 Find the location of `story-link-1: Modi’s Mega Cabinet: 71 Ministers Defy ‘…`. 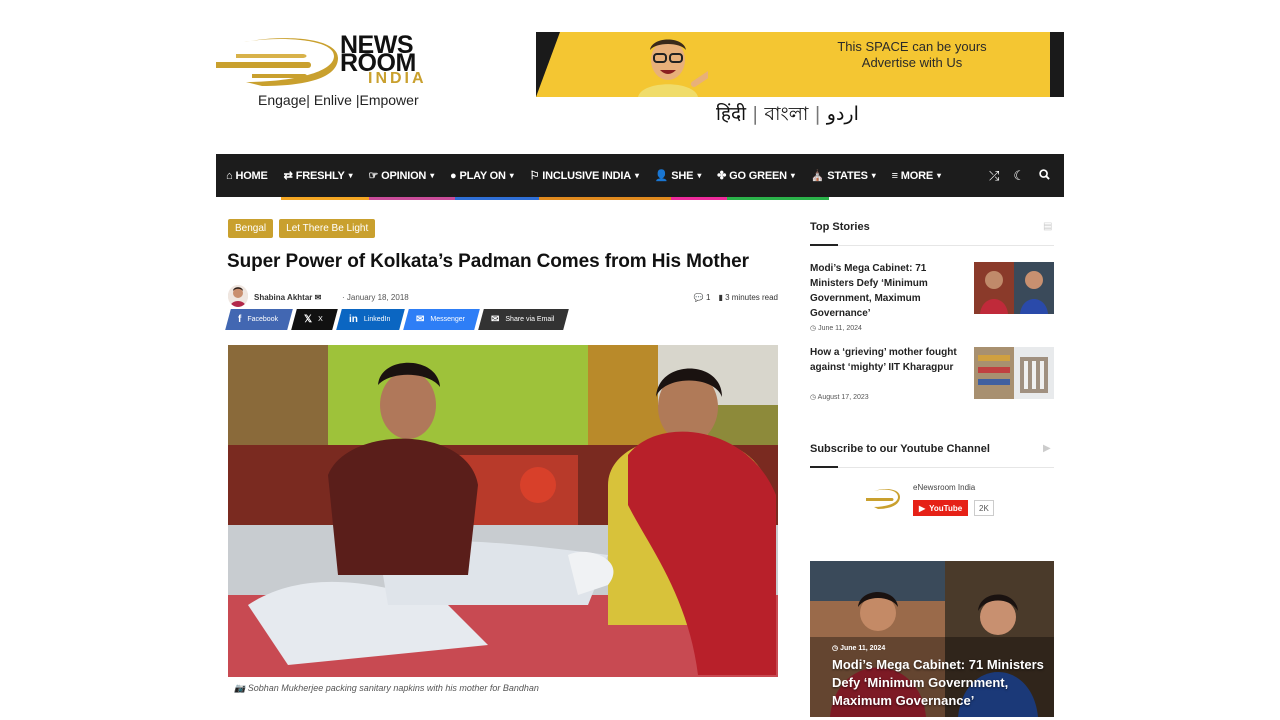

story-link-1: Modi’s Mega Cabinet: 71 Ministers Defy ‘… is located at coordinates (890, 291).